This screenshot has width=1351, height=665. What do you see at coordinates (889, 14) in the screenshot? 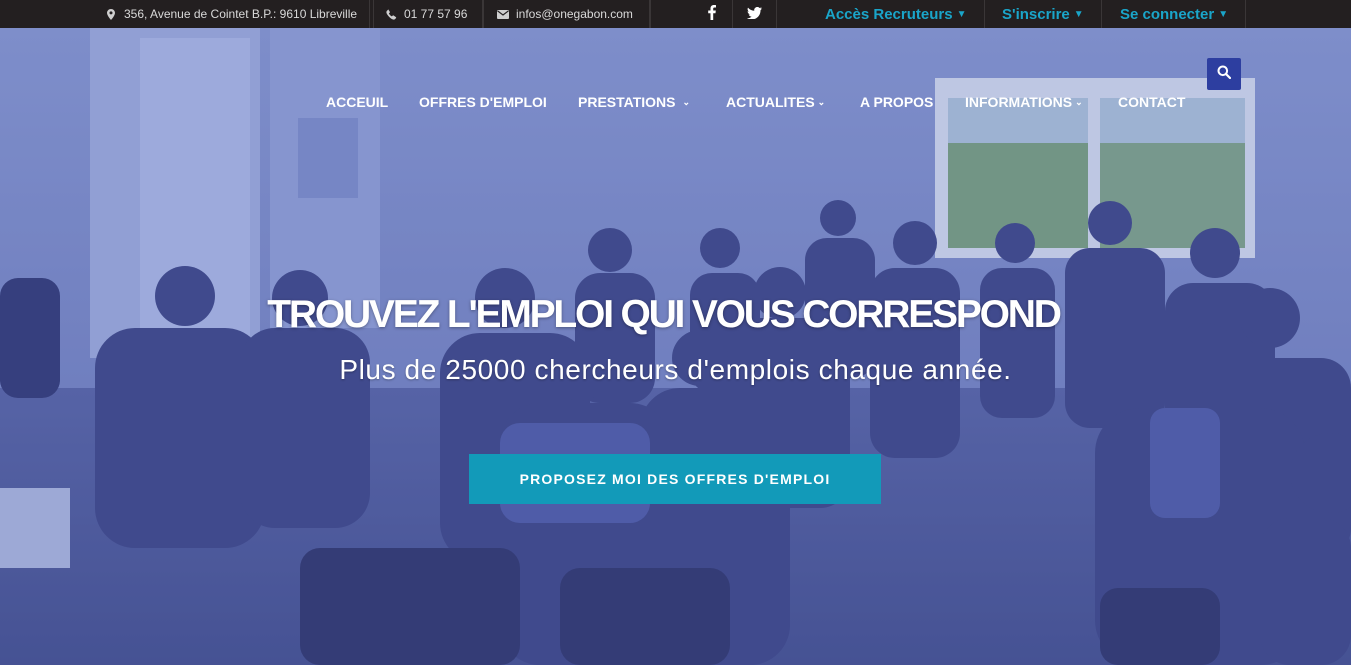
I see `recruiter-access-label: Accès Recruteurs` at bounding box center [889, 14].